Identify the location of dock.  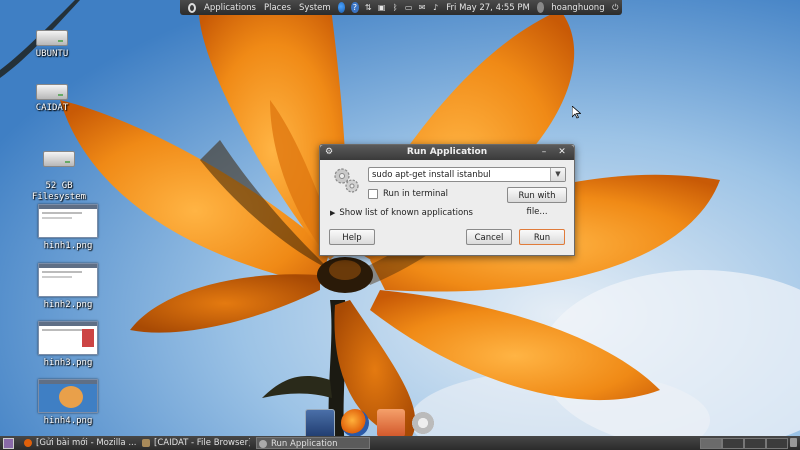
(373, 424).